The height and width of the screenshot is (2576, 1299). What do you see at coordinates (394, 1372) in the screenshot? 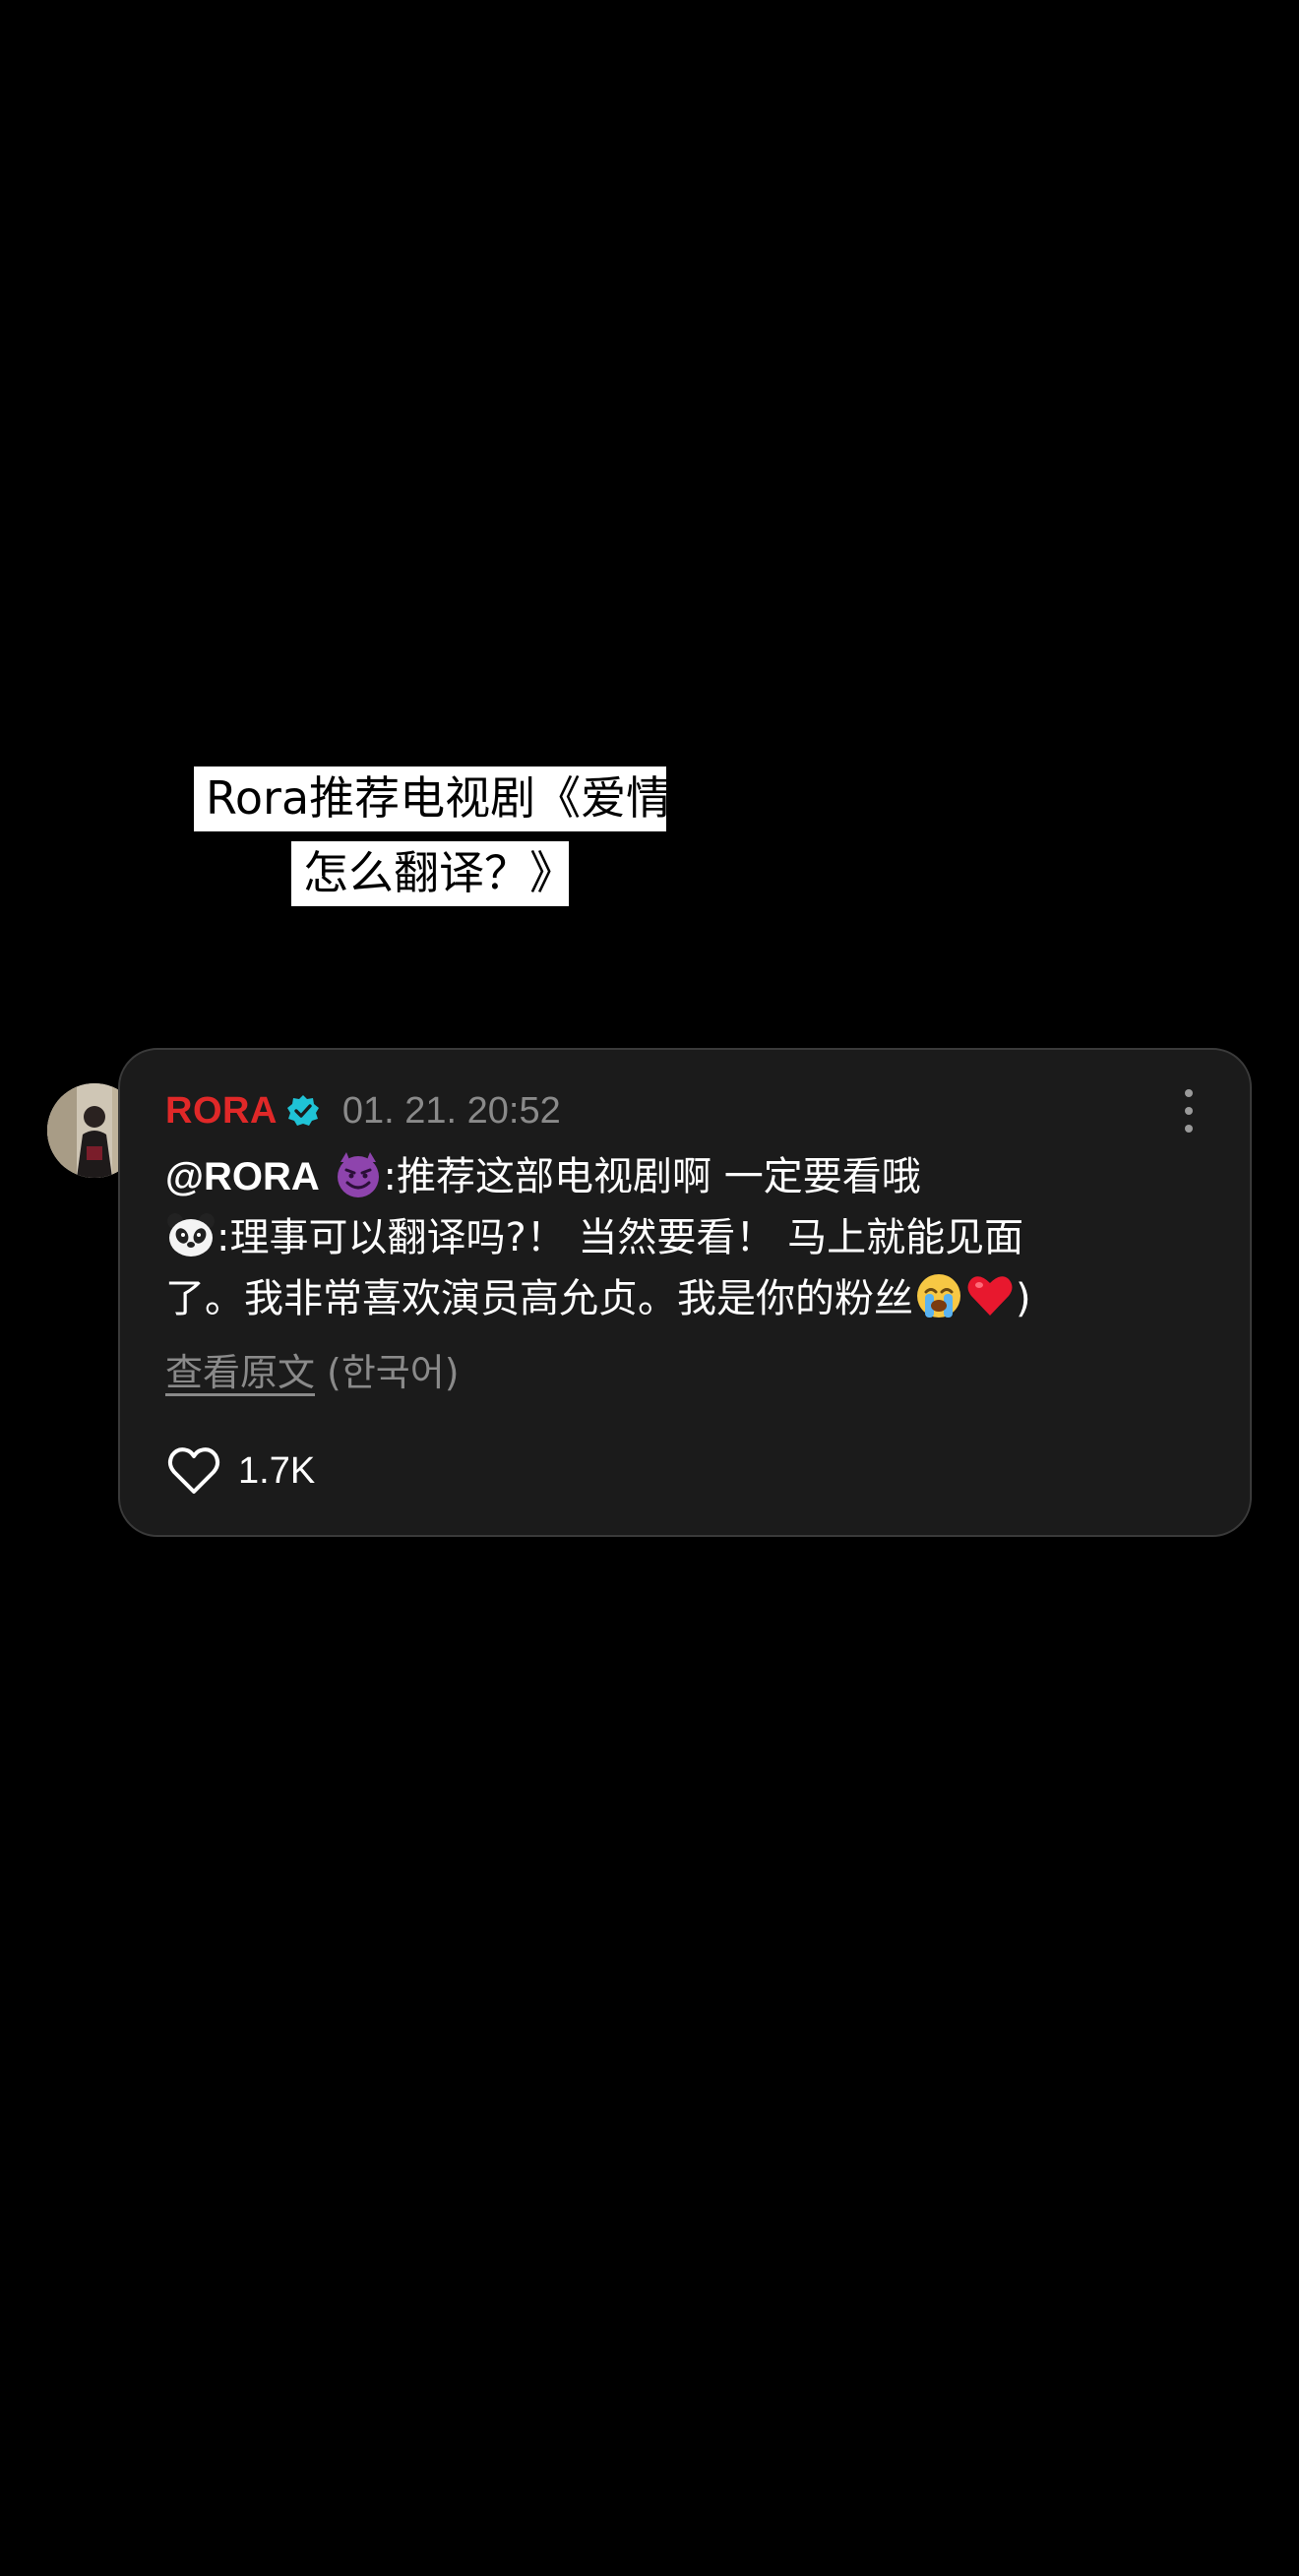
I see `source-language-label: (한국어)` at bounding box center [394, 1372].